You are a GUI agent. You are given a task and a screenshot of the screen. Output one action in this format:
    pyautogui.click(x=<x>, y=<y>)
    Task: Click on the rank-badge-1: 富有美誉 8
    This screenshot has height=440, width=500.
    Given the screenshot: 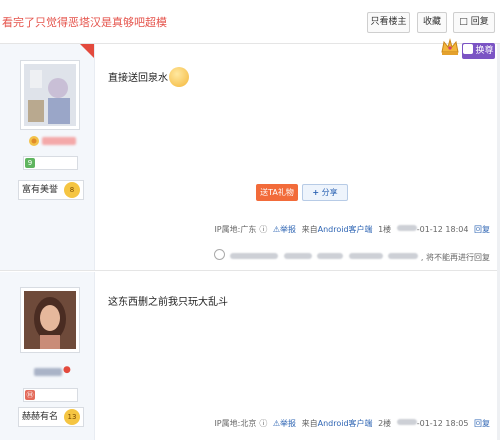 What is the action you would take?
    pyautogui.click(x=51, y=190)
    